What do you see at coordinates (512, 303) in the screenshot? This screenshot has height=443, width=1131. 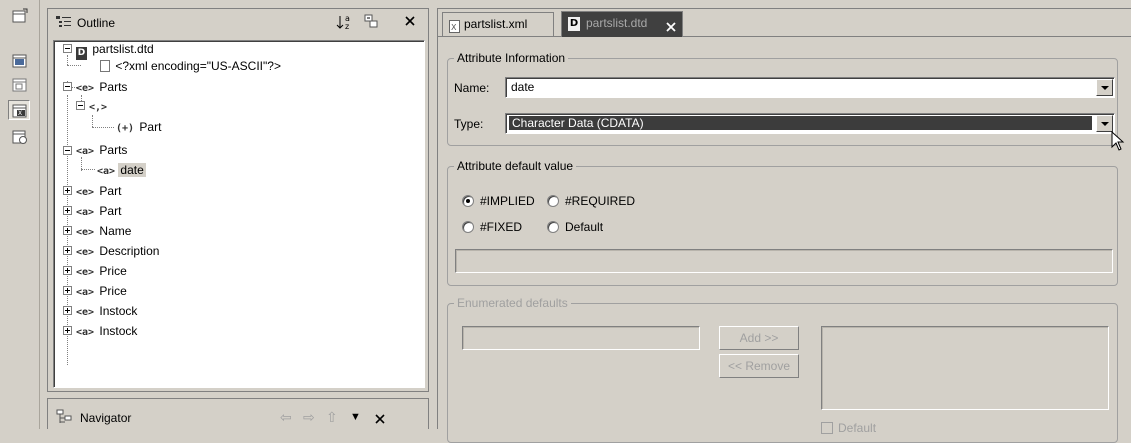 I see `group-title: Enumerated defaults` at bounding box center [512, 303].